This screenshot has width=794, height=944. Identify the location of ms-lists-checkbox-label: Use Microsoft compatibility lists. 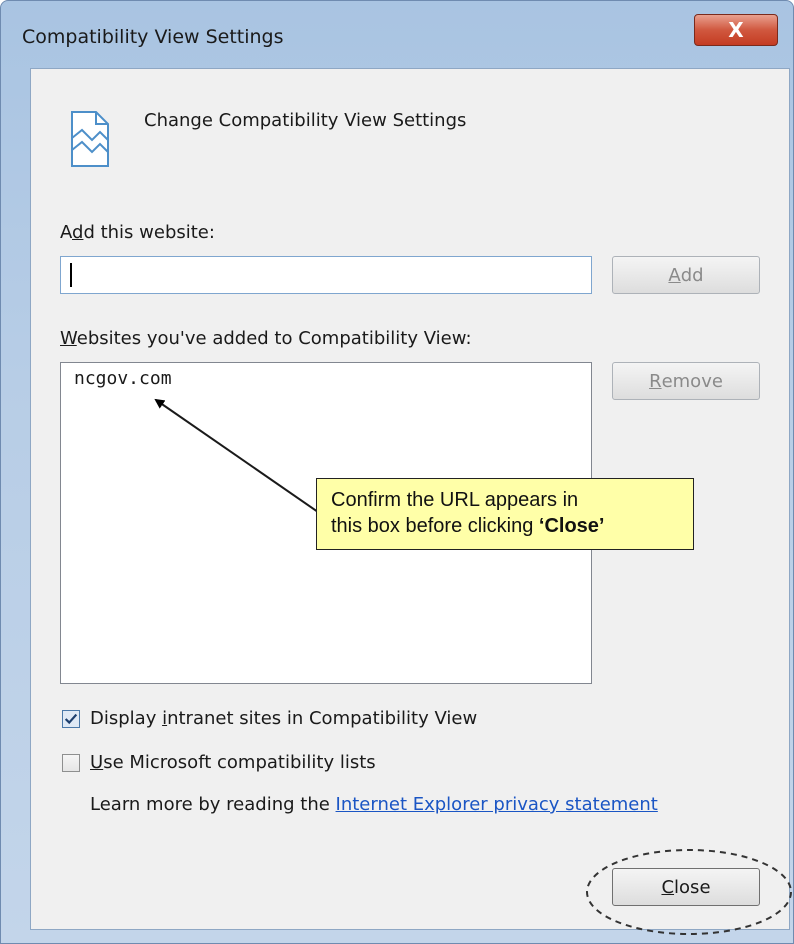
(233, 762).